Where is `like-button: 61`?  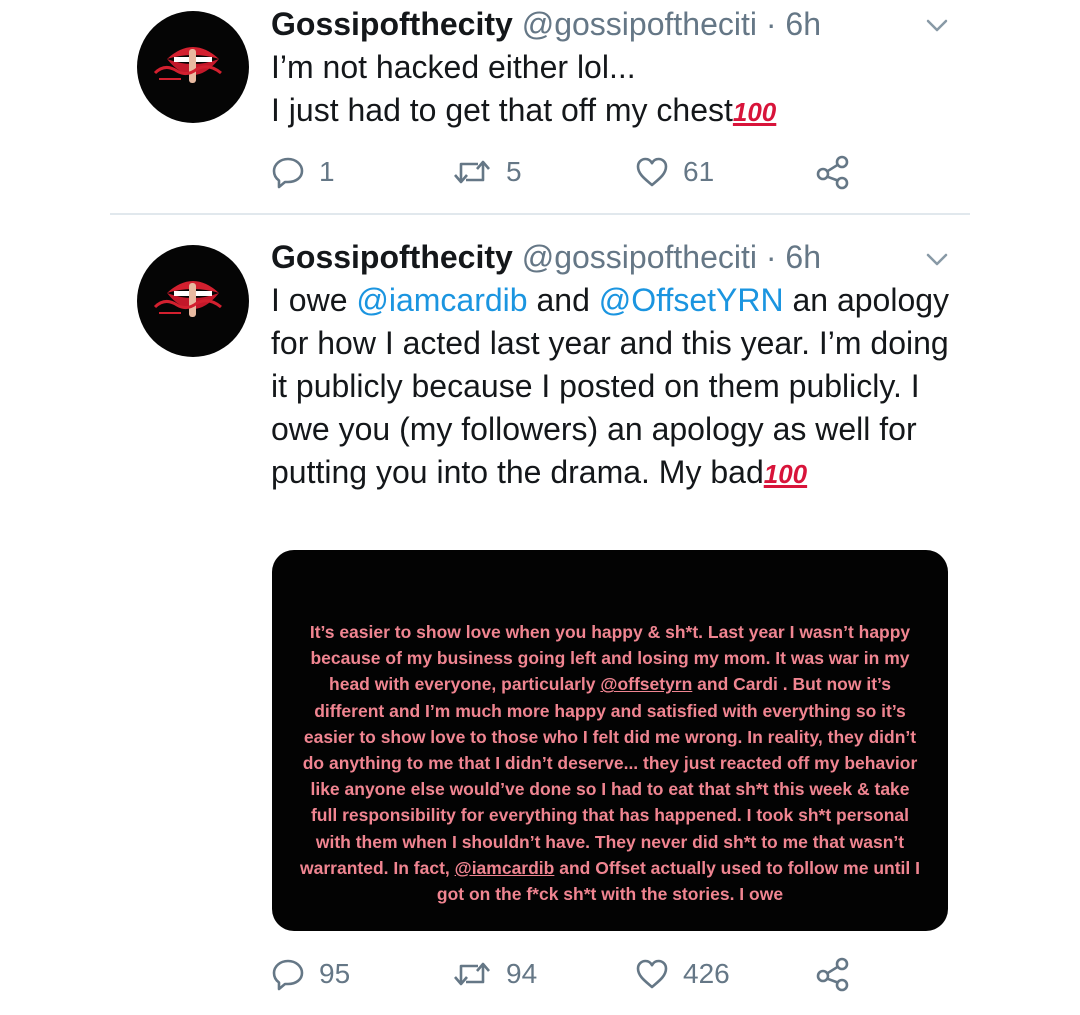 like-button: 61 is located at coordinates (674, 172).